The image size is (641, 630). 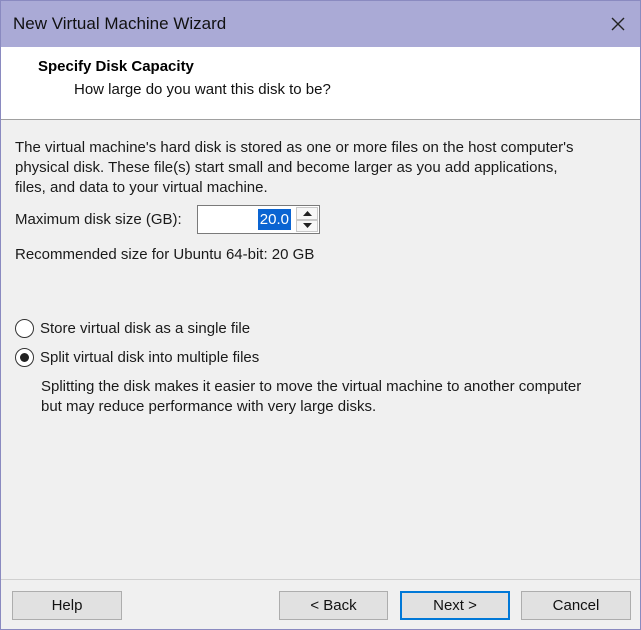 I want to click on window-title: New Virtual Machine Wizard, so click(x=120, y=23).